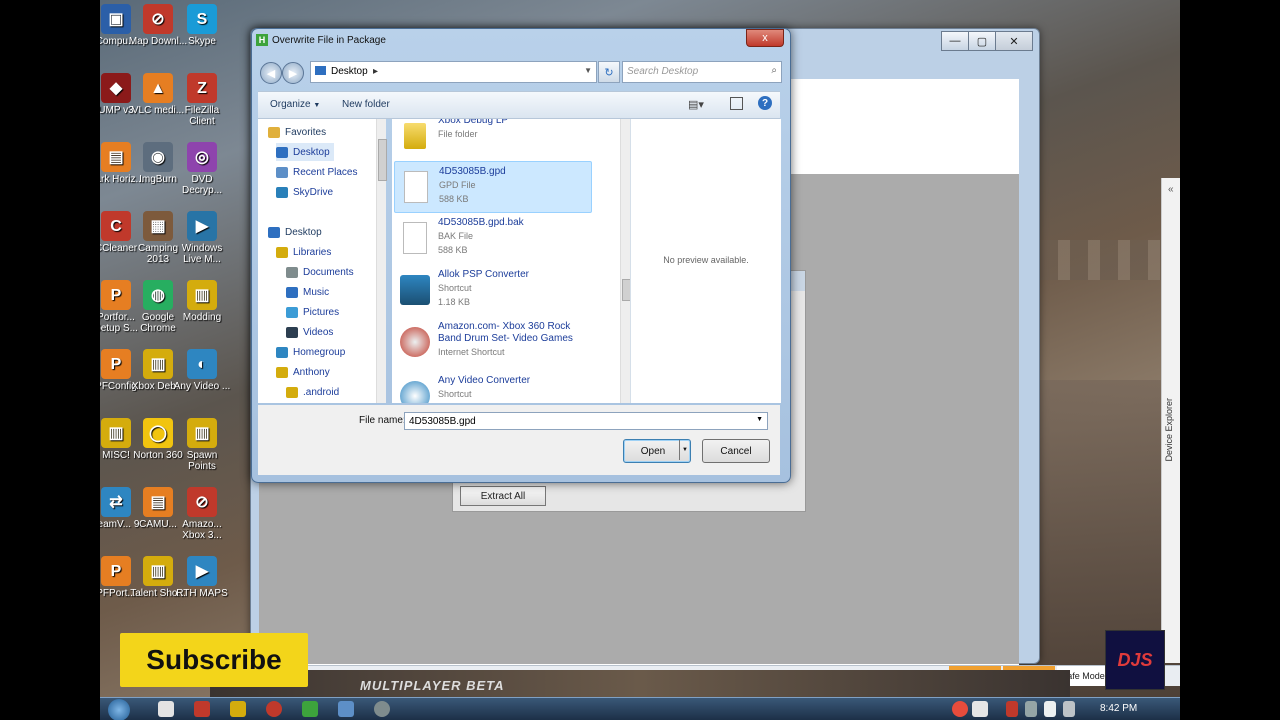 Image resolution: width=1280 pixels, height=720 pixels. Describe the element at coordinates (774, 70) in the screenshot. I see `search-icon: ⌕` at that location.